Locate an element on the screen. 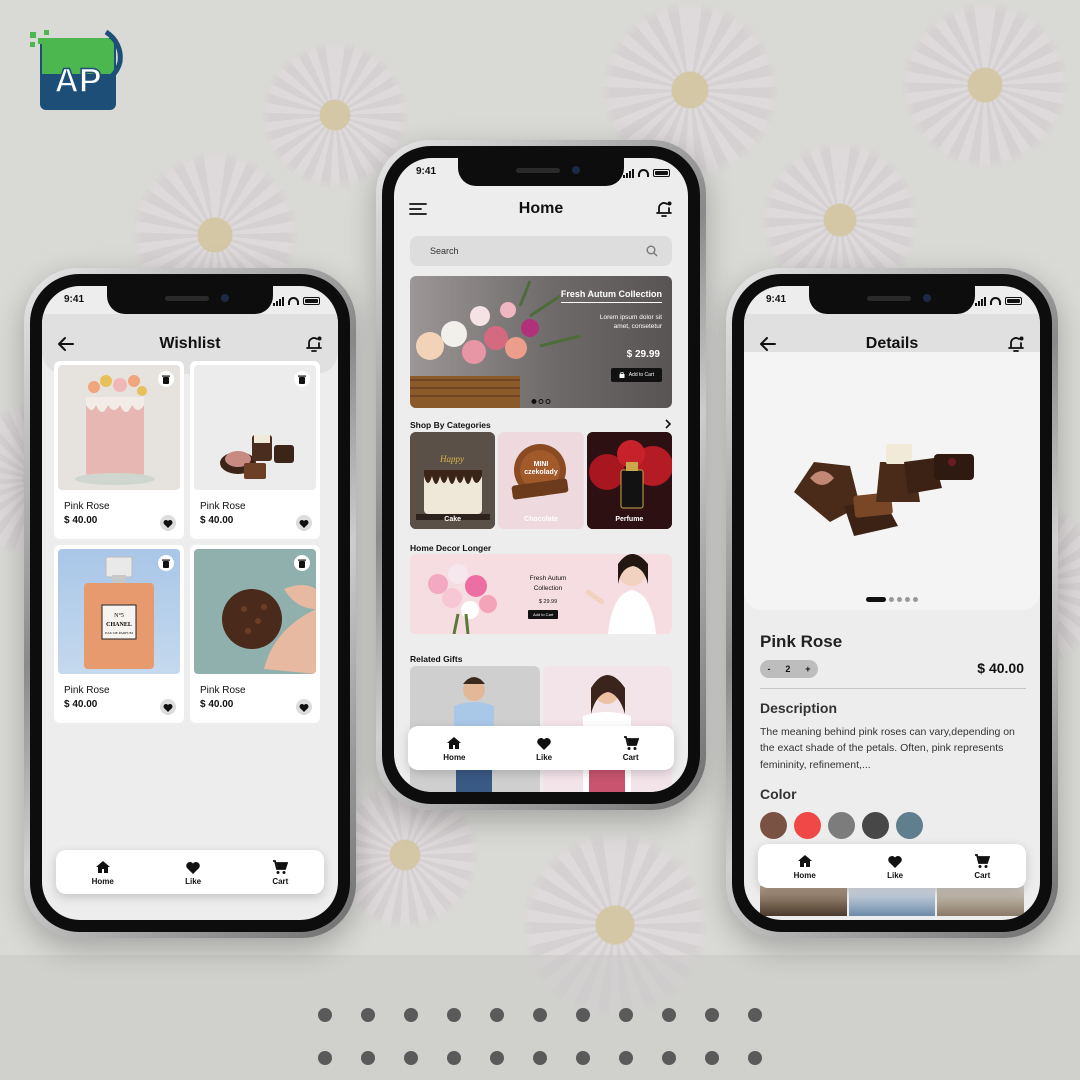 This screenshot has height=1080, width=1080. add-to-cart-button: Add to Cart is located at coordinates (636, 375).